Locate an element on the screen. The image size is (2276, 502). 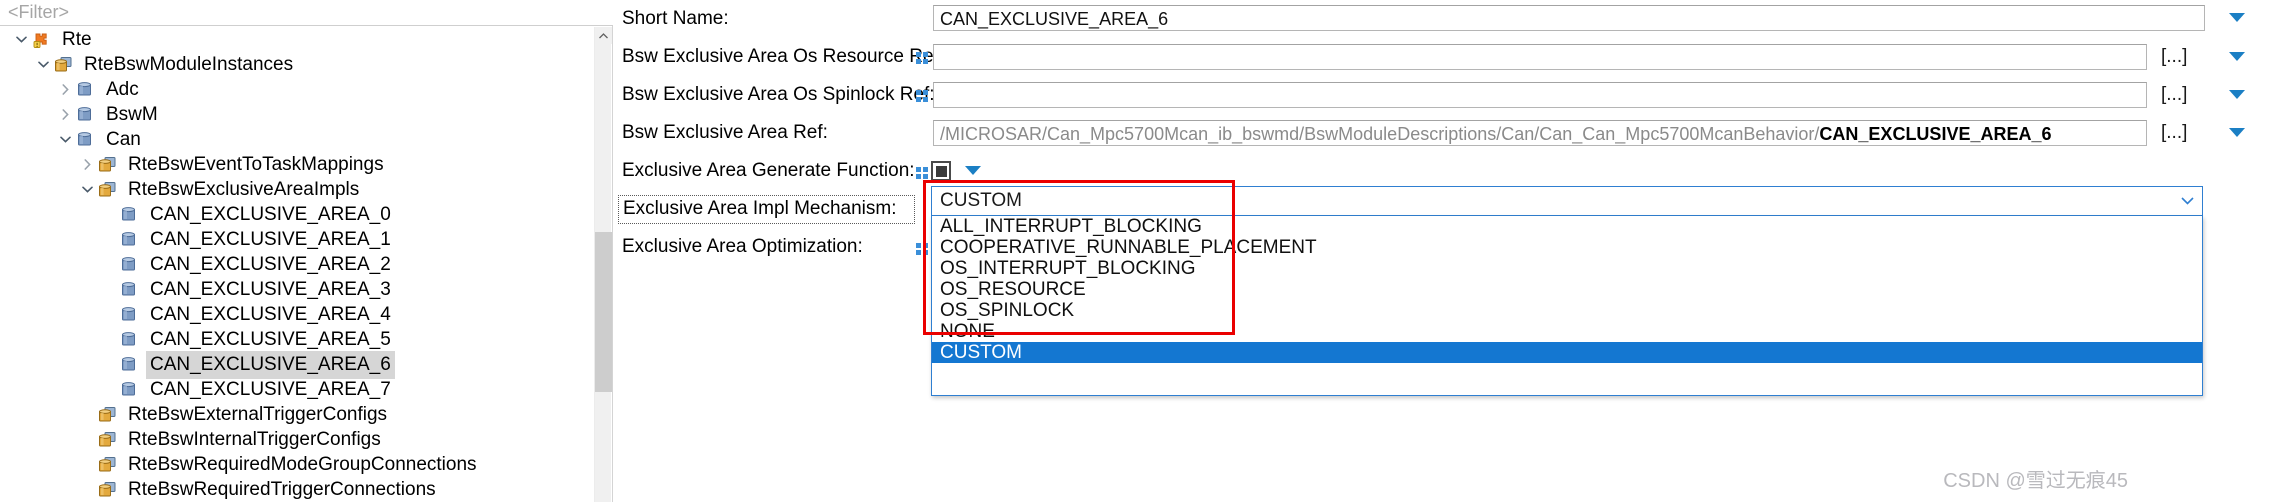
area-ref-dropdown-arrow is located at coordinates (2237, 132).